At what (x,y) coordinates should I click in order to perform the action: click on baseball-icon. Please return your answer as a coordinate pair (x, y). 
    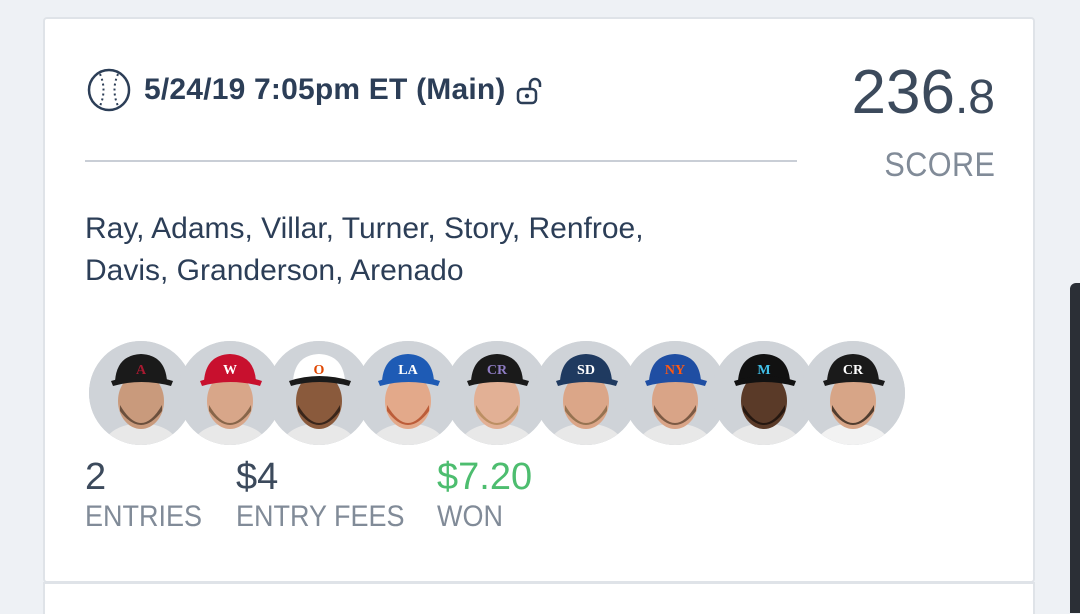
    Looking at the image, I should click on (109, 90).